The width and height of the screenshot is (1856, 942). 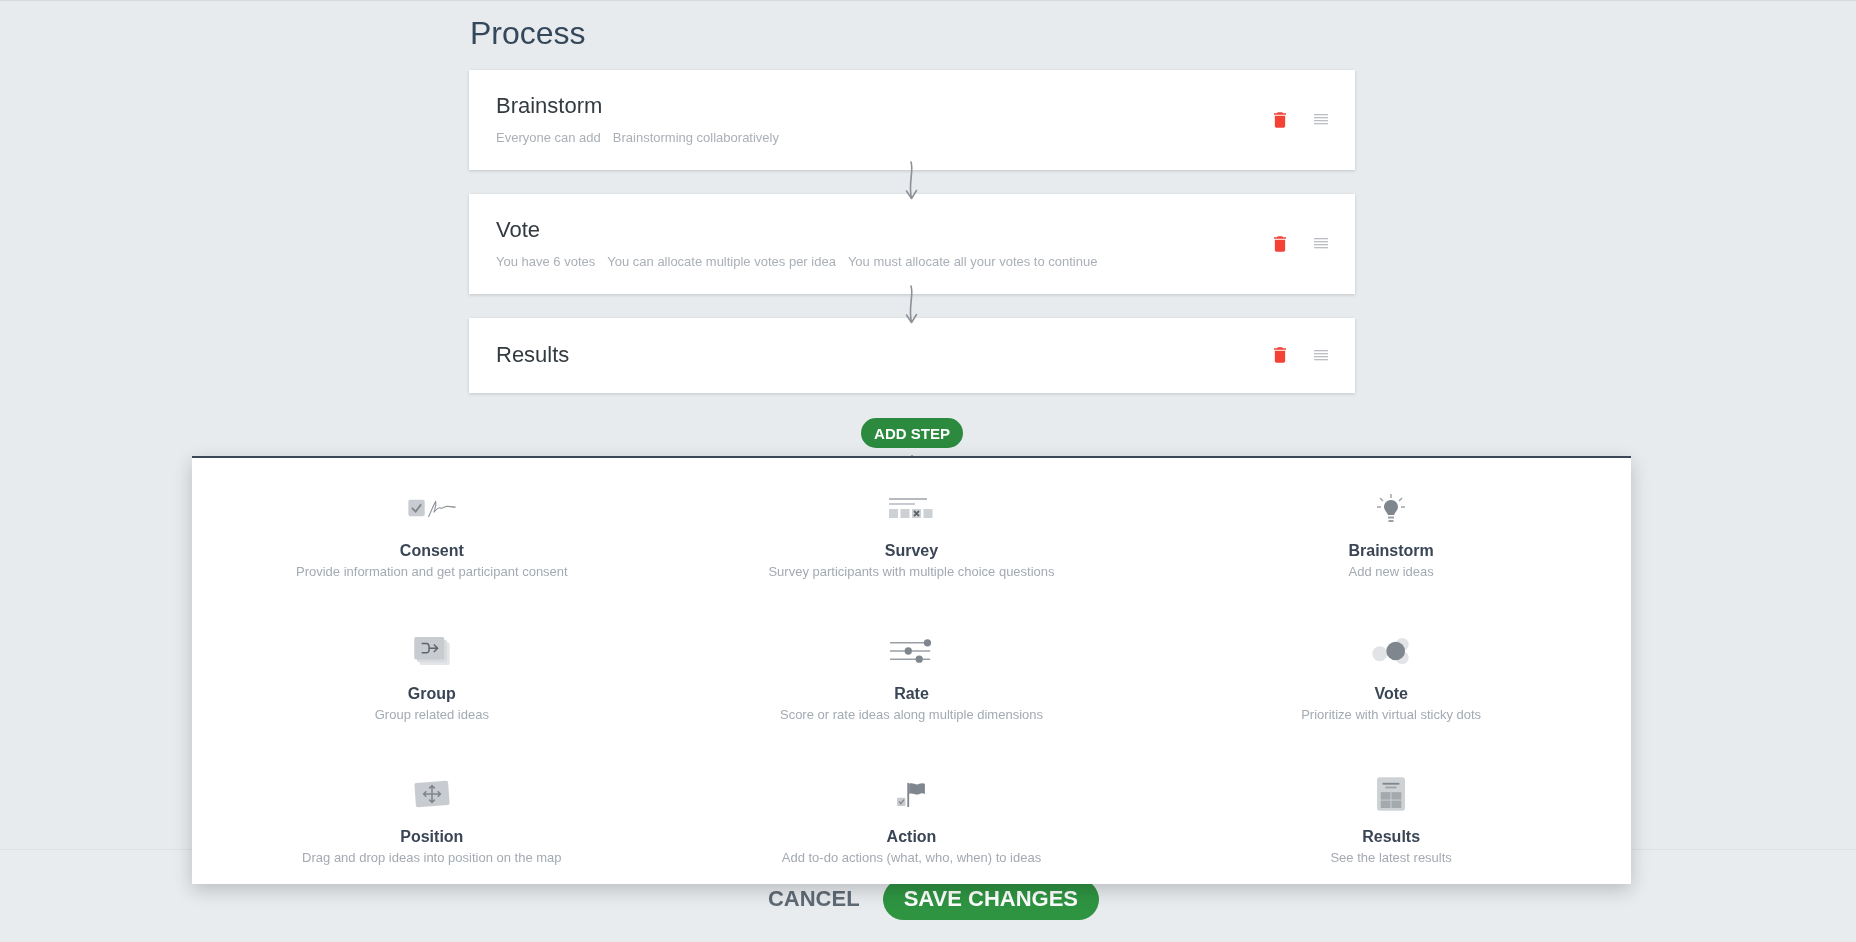 I want to click on step-option-description: Survey participants with multiple choice questions, so click(x=911, y=572).